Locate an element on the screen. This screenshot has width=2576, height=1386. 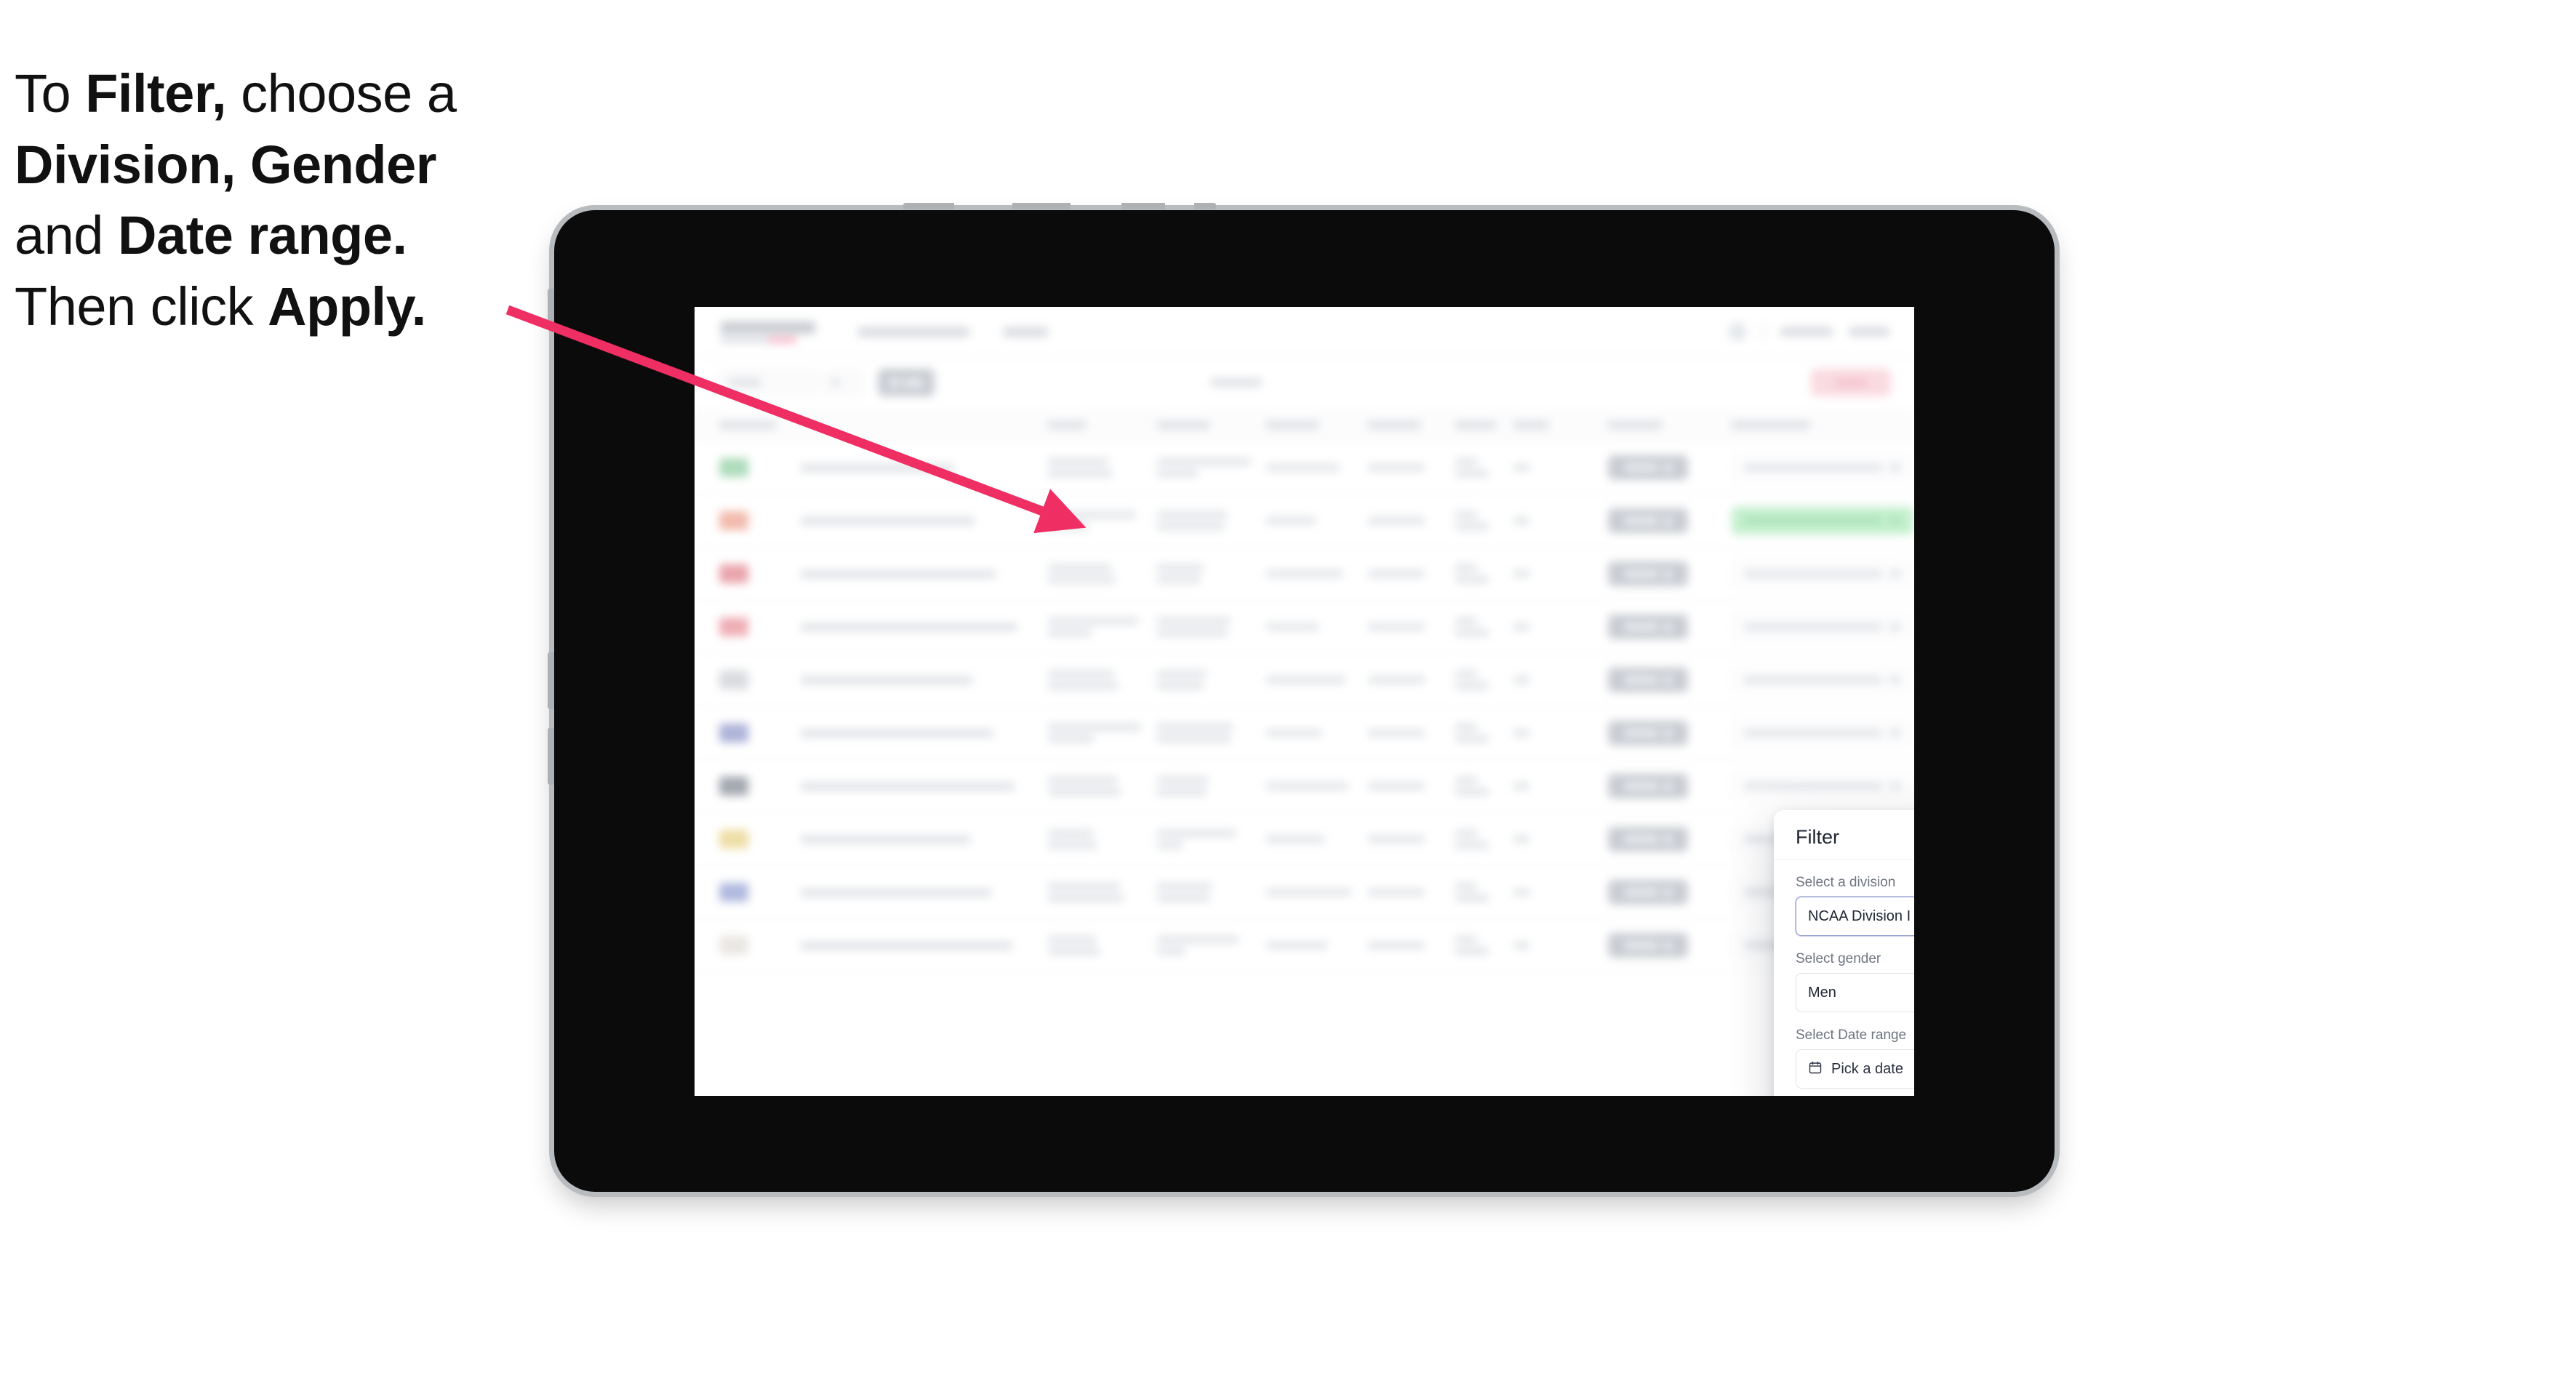
primary-cta-button is located at coordinates (1851, 383).